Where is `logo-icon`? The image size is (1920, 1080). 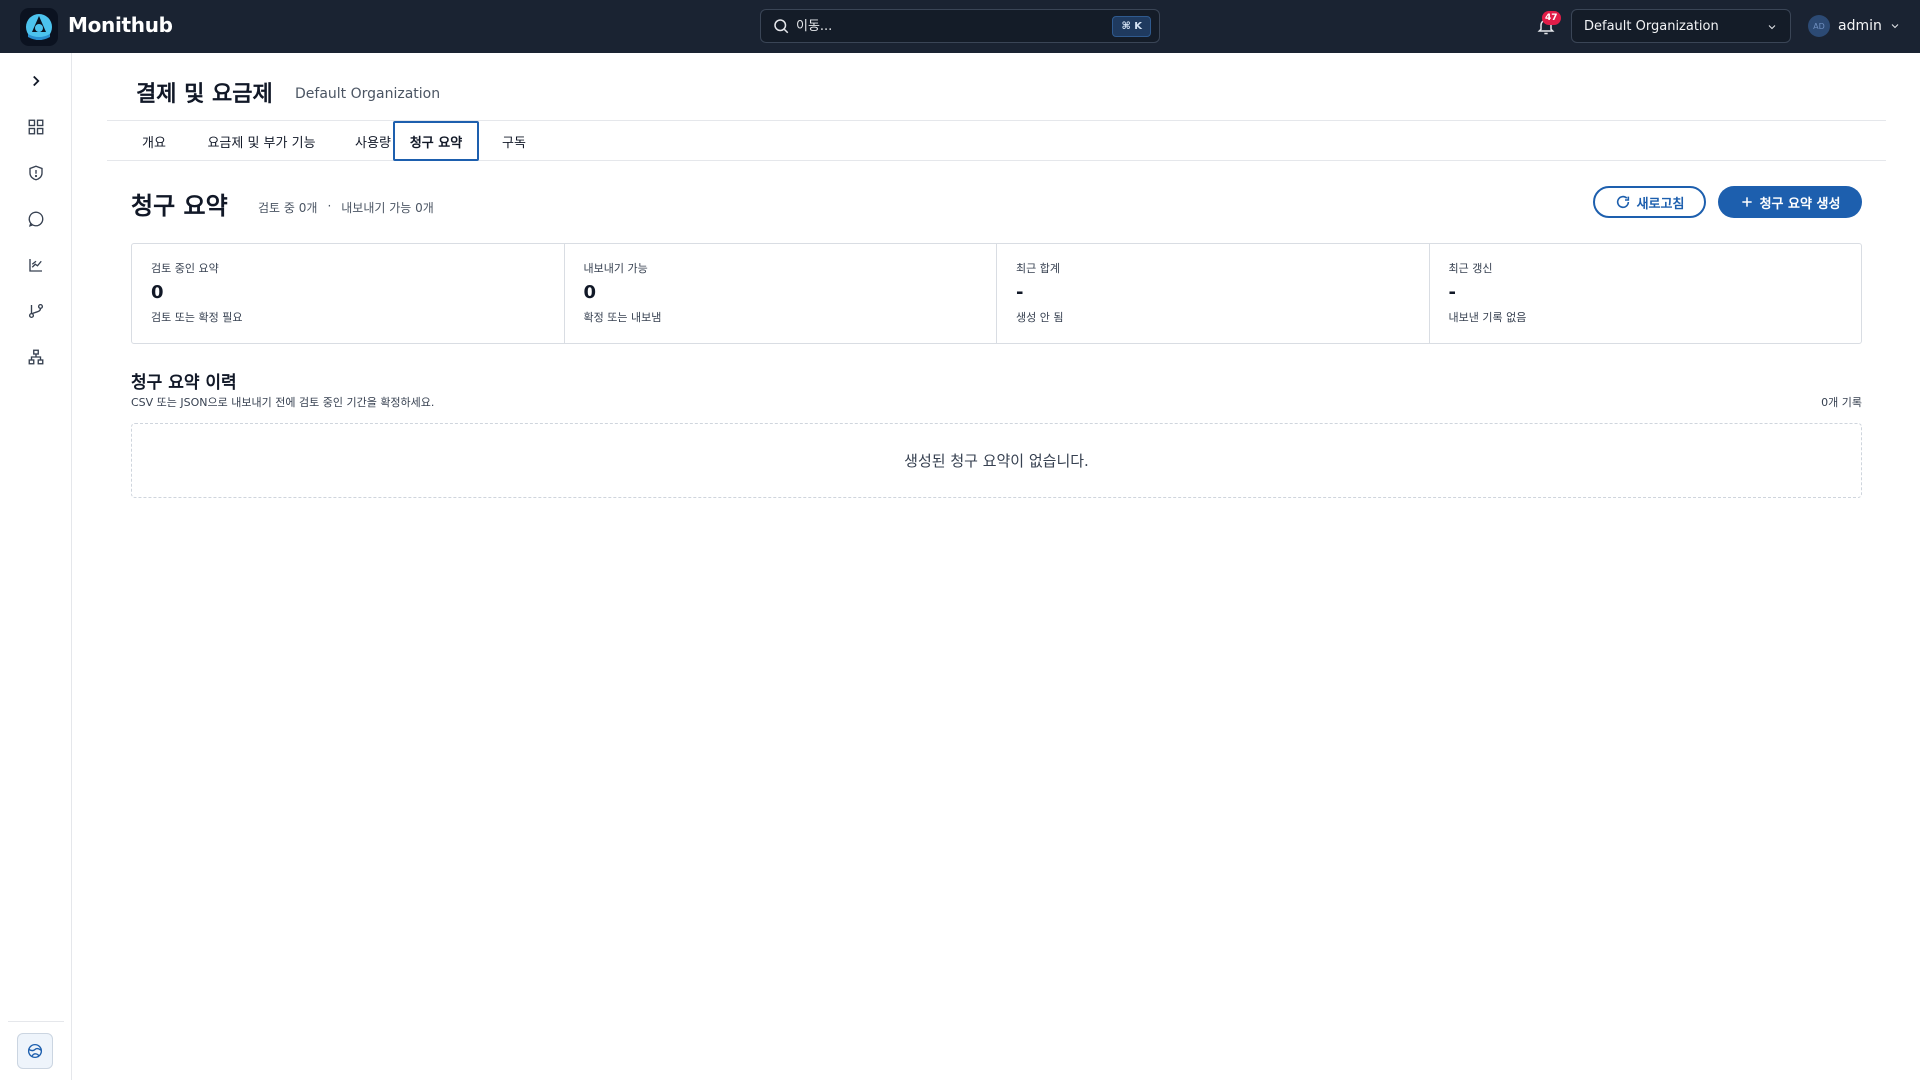 logo-icon is located at coordinates (39, 27).